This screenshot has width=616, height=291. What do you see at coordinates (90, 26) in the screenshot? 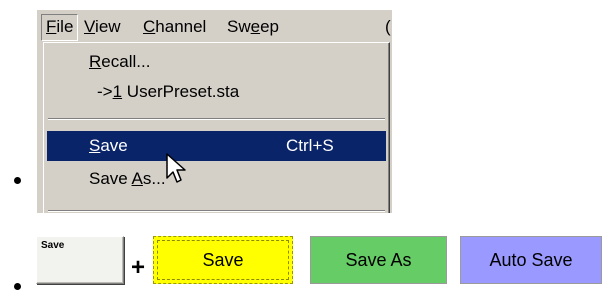
I see `menu-view-key: V` at bounding box center [90, 26].